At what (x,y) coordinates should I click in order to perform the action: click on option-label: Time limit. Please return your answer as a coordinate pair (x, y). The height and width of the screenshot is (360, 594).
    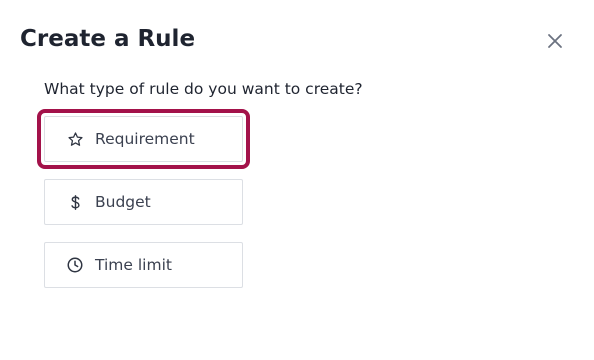
    Looking at the image, I should click on (133, 265).